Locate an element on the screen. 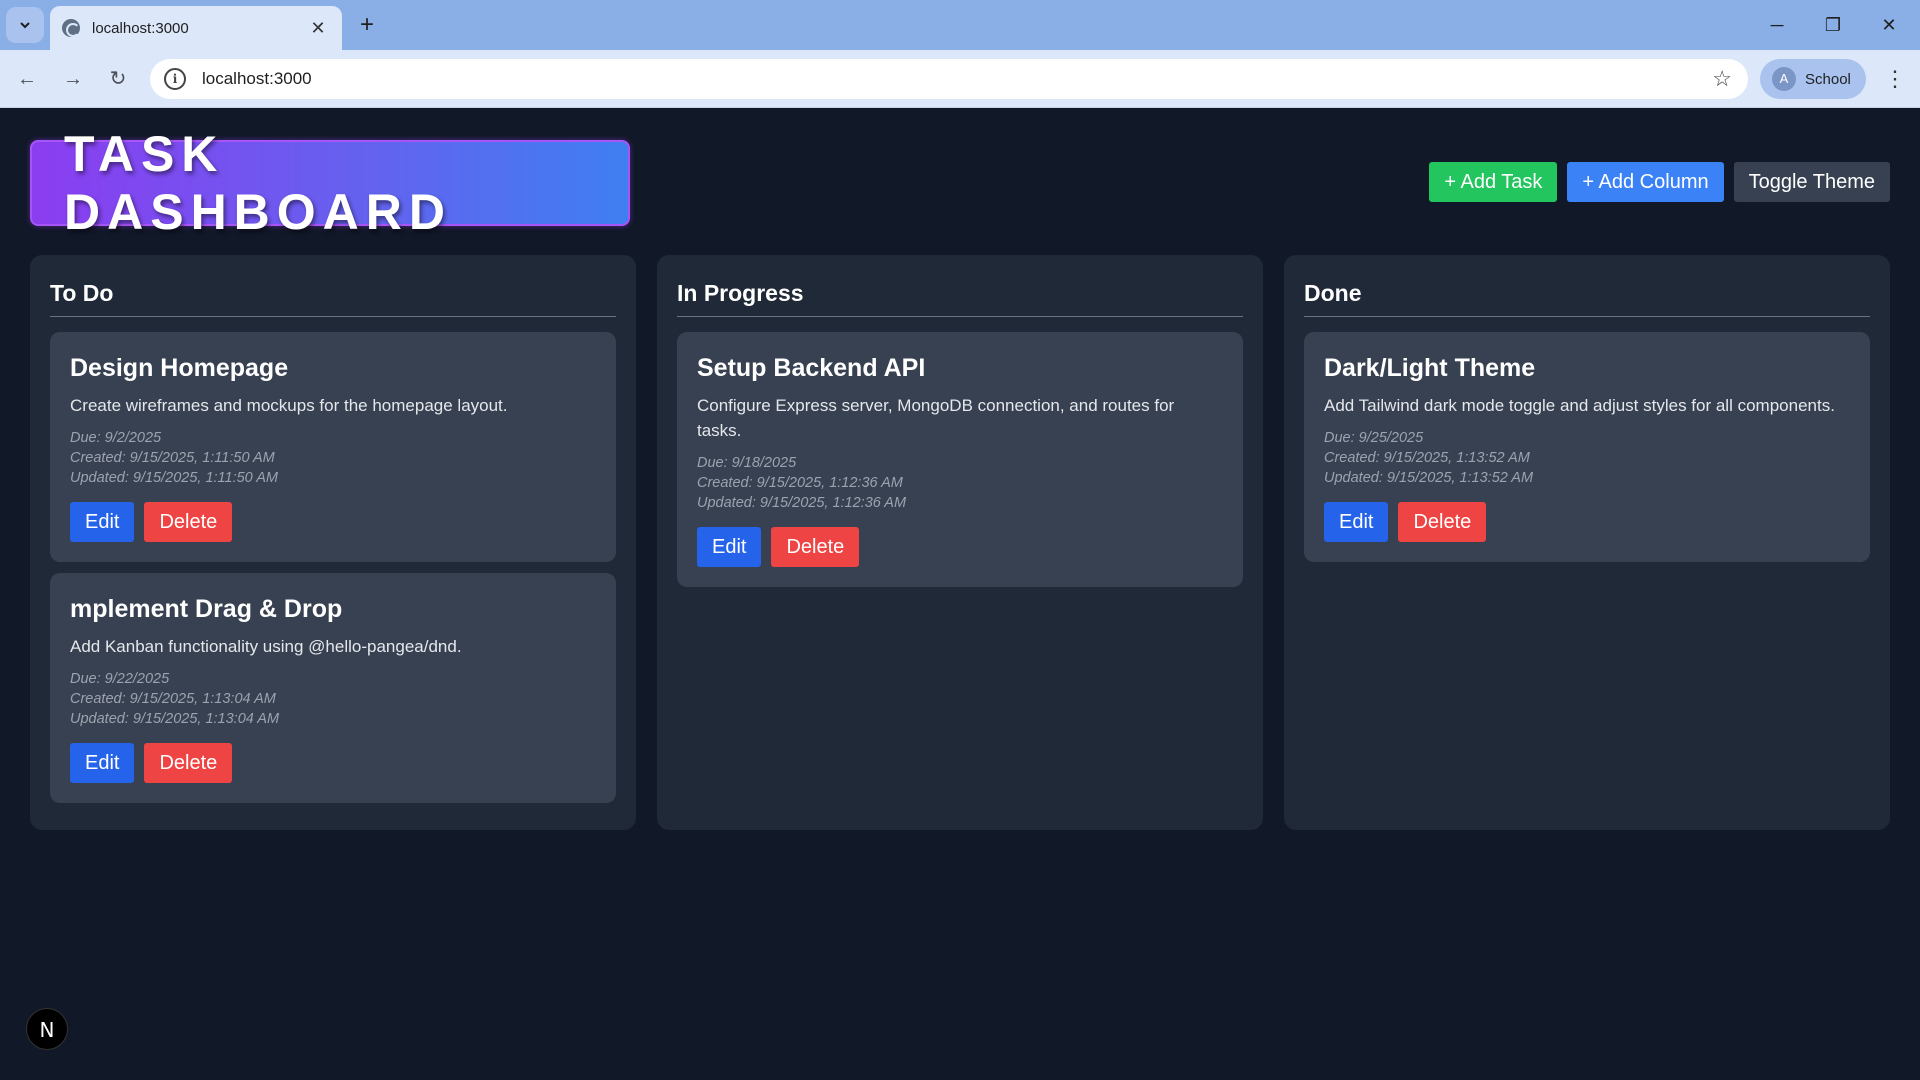  column-title: In Progress is located at coordinates (960, 296).